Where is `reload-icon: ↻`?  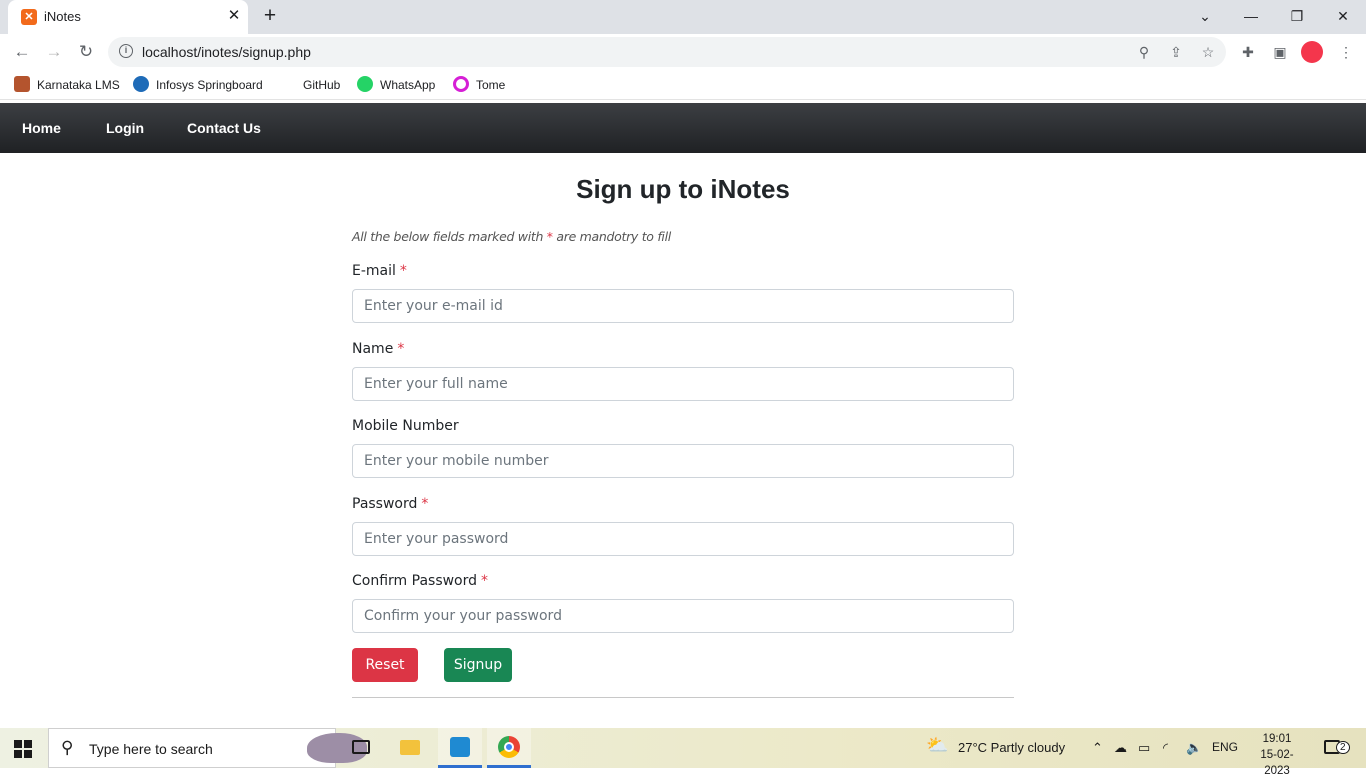 reload-icon: ↻ is located at coordinates (86, 52).